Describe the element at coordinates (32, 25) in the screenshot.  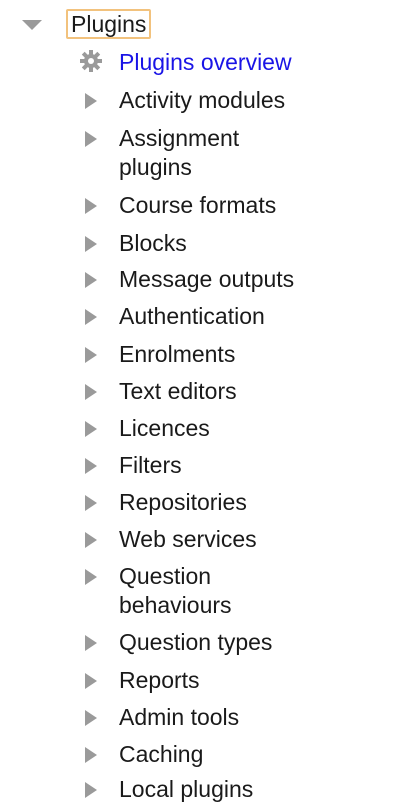
I see `caret-down-icon` at that location.